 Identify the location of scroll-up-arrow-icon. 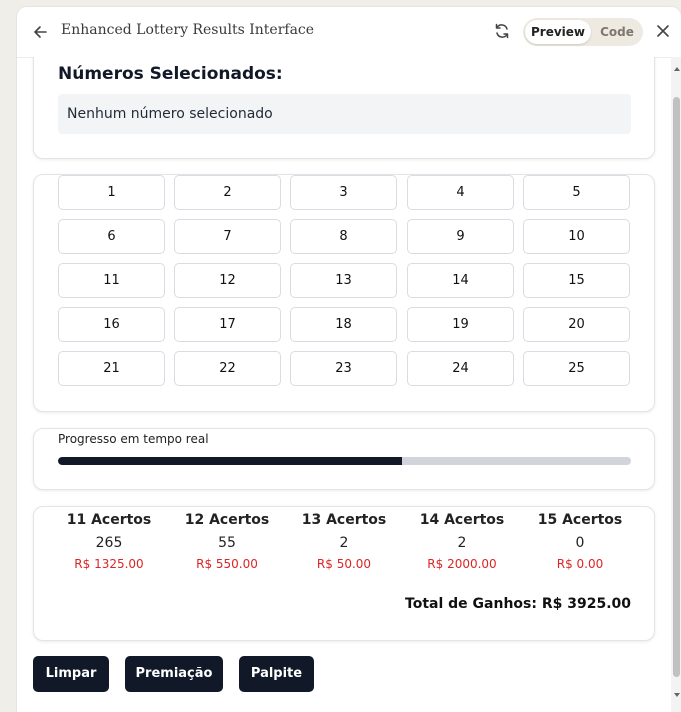
(677, 69).